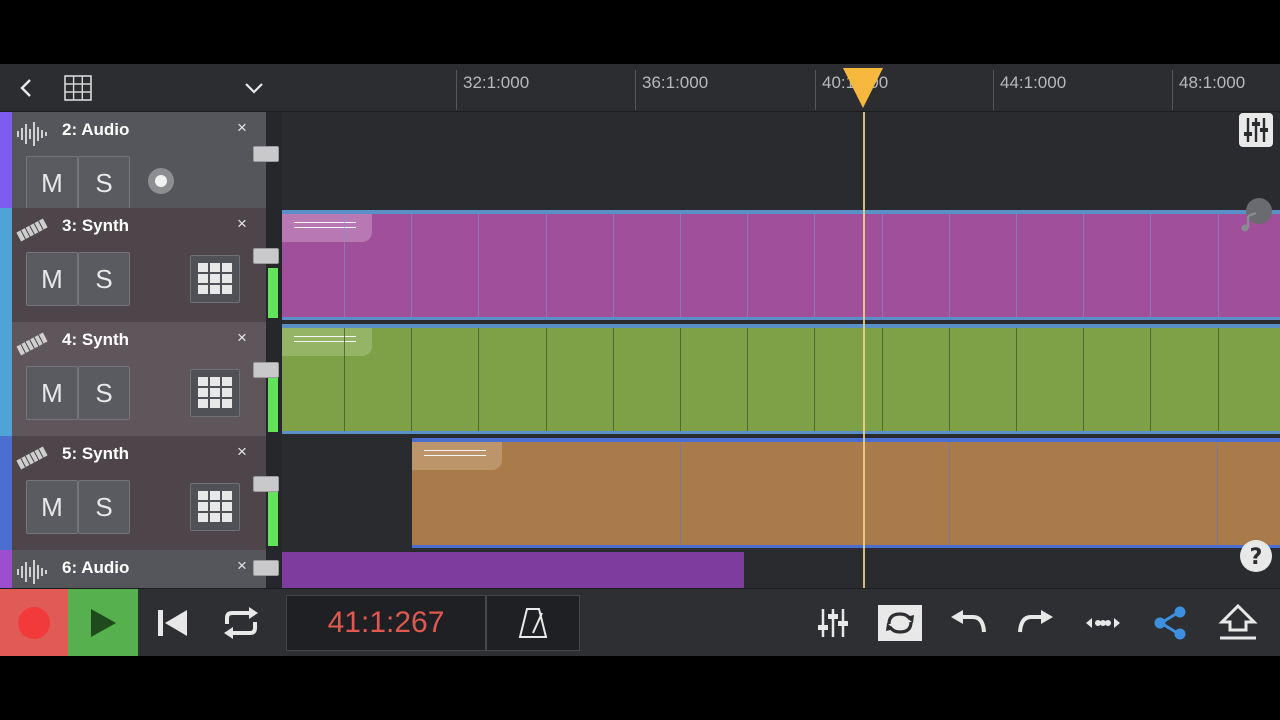 Image resolution: width=1280 pixels, height=720 pixels. I want to click on redo-button, so click(1036, 623).